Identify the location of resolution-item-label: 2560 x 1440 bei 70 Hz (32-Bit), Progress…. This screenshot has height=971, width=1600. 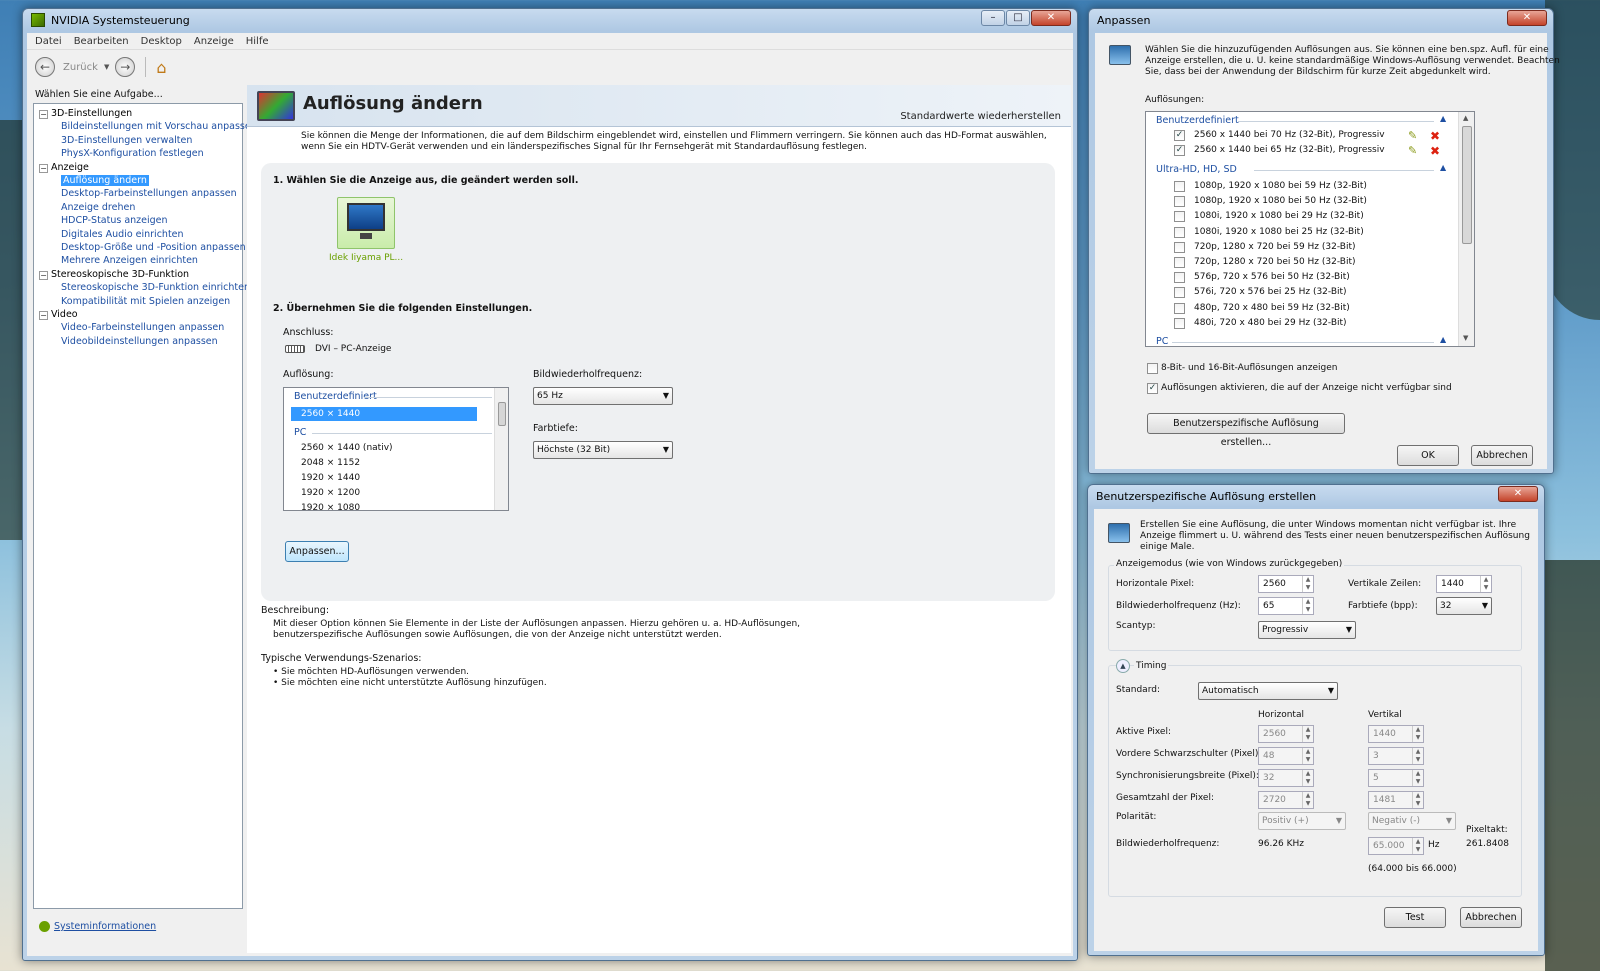
(1289, 135).